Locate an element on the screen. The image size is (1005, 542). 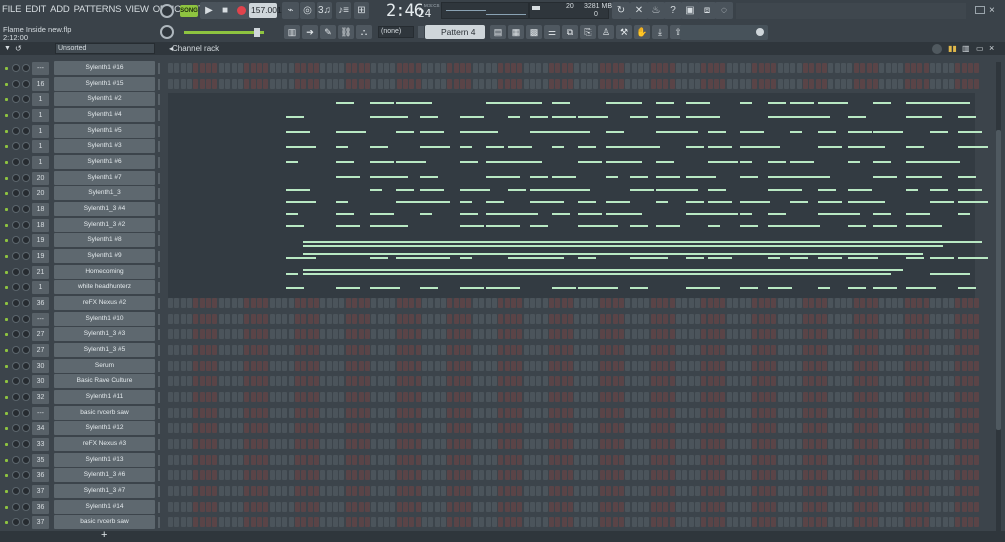
channel-mixer-track: 1 is located at coordinates (40, 146).